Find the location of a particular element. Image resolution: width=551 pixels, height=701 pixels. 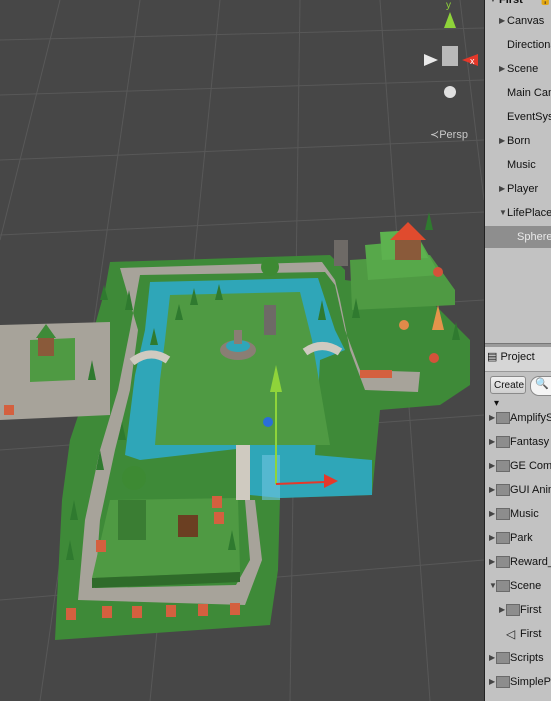

project-folder-item: ▼ Scene is located at coordinates (518, 586).